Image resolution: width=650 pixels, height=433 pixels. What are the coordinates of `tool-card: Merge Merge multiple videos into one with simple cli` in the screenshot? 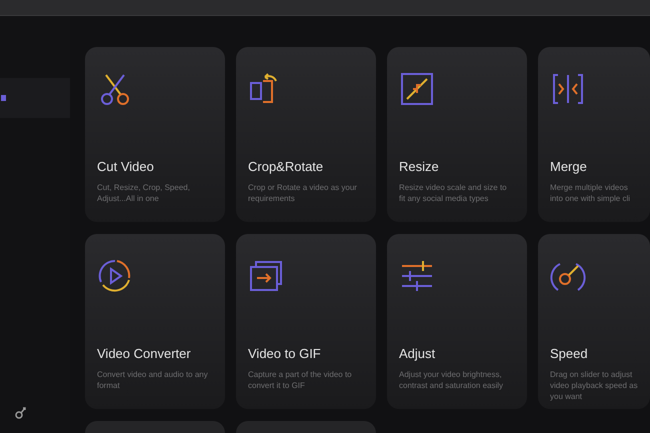 It's located at (594, 134).